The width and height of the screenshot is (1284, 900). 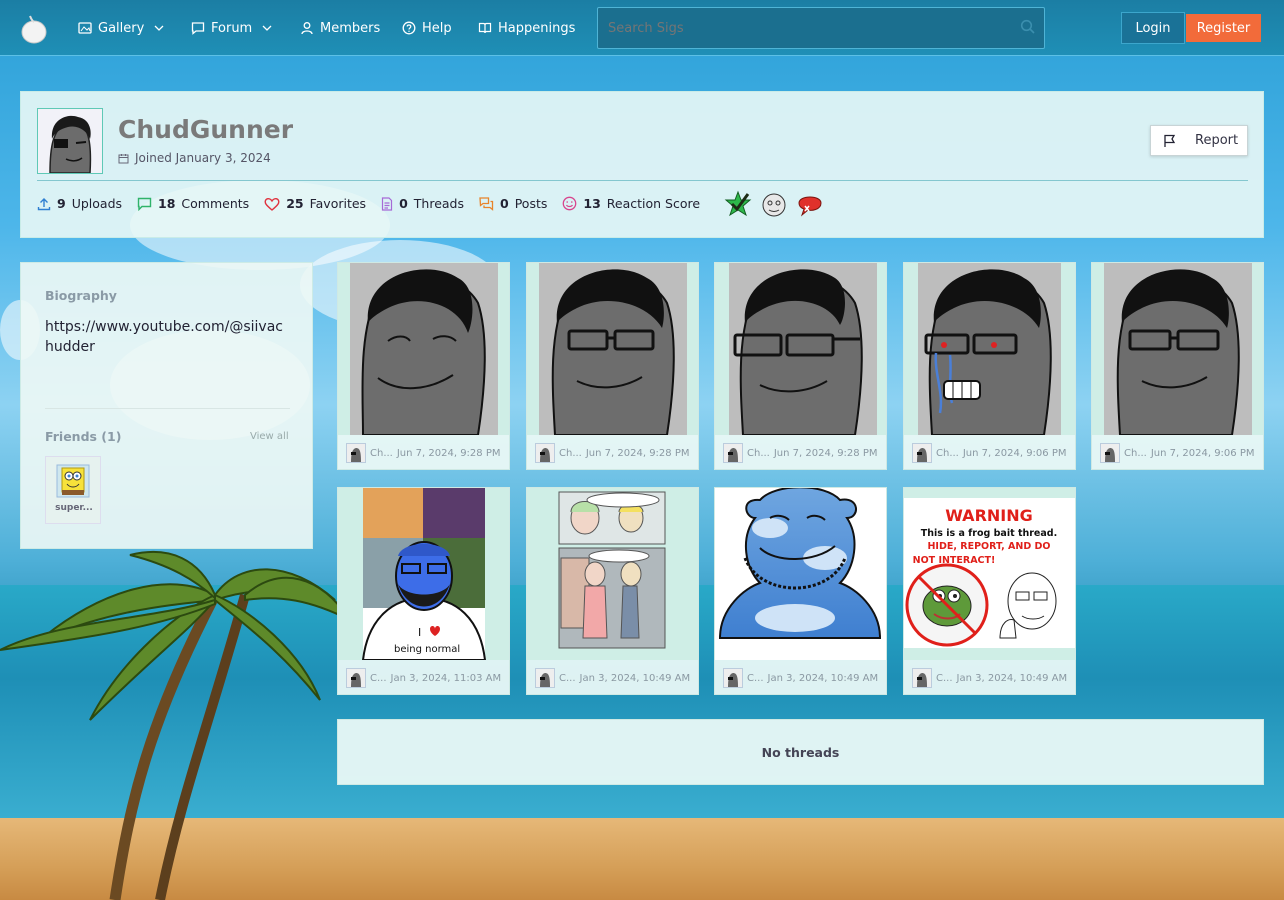 I want to click on nav-gallery-label: Gallery, so click(x=121, y=28).